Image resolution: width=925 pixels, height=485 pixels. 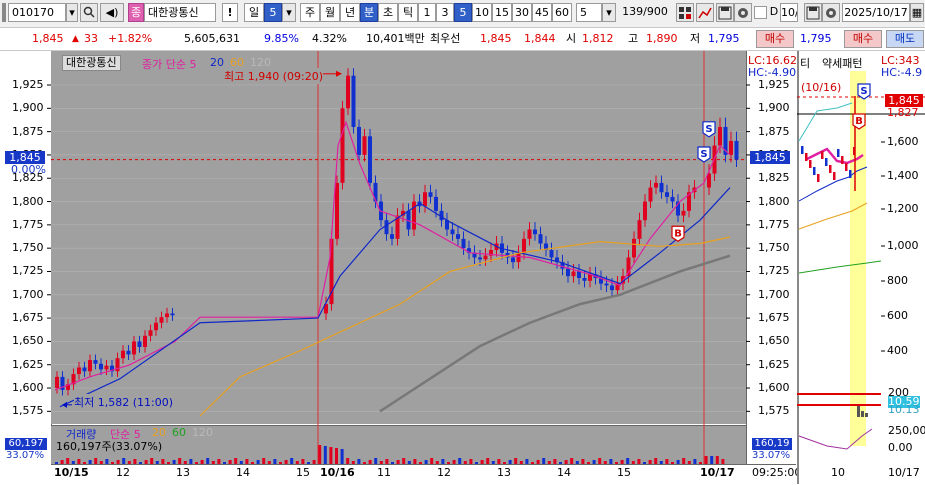 I want to click on right-price-tag-text: 1,845, so click(x=770, y=157).